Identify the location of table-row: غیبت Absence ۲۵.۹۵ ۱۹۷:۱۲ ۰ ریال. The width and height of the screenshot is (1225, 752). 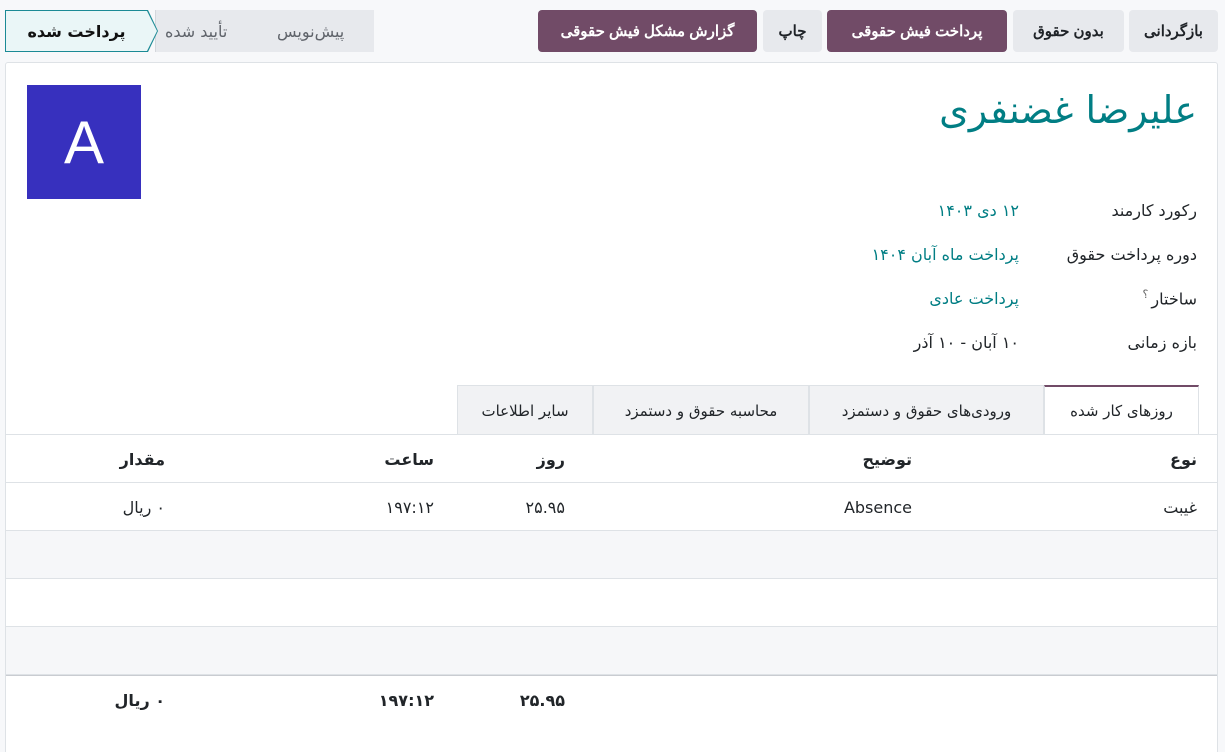
(611, 507).